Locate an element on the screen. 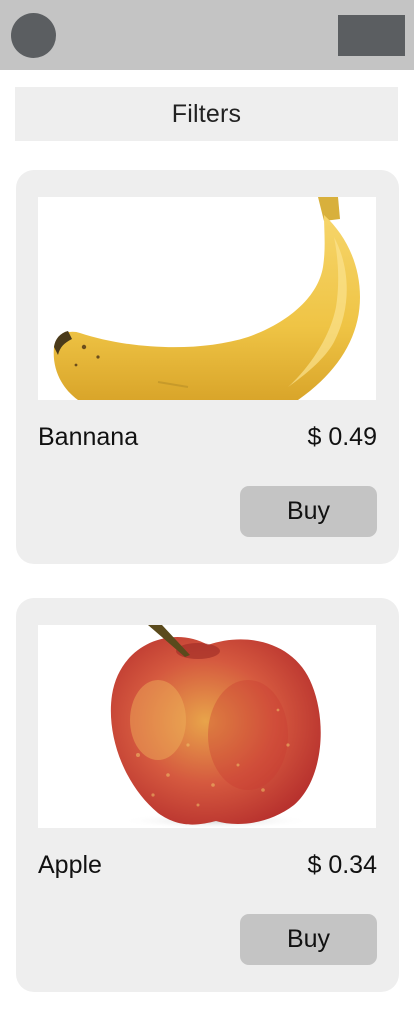 The height and width of the screenshot is (1017, 414). filters-button: Filters is located at coordinates (206, 114).